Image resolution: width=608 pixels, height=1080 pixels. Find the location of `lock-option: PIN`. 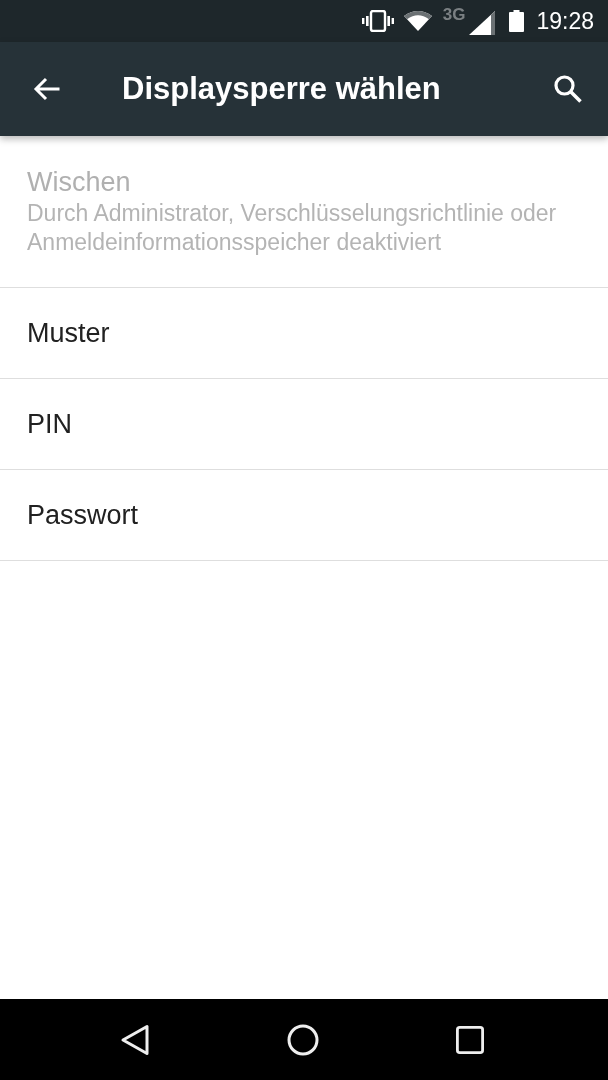

lock-option: PIN is located at coordinates (304, 424).